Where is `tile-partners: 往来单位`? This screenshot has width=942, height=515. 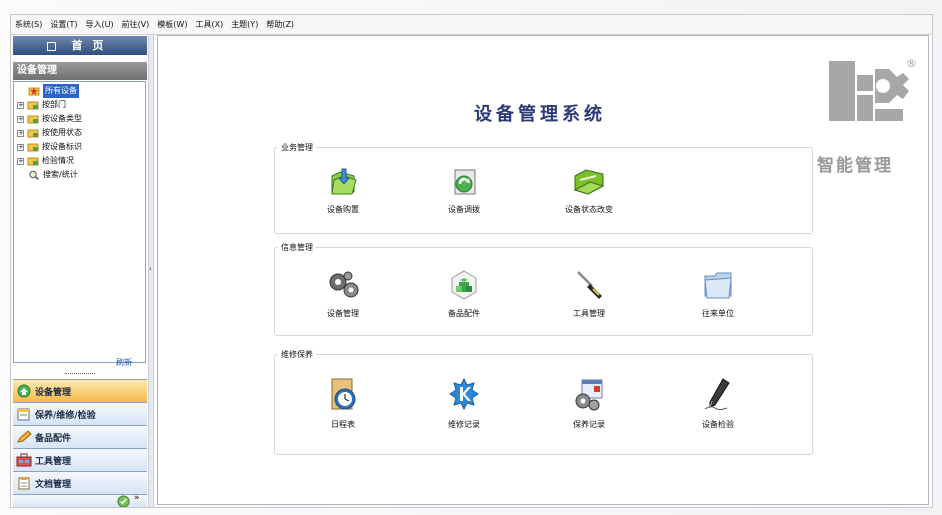 tile-partners: 往来单位 is located at coordinates (718, 293).